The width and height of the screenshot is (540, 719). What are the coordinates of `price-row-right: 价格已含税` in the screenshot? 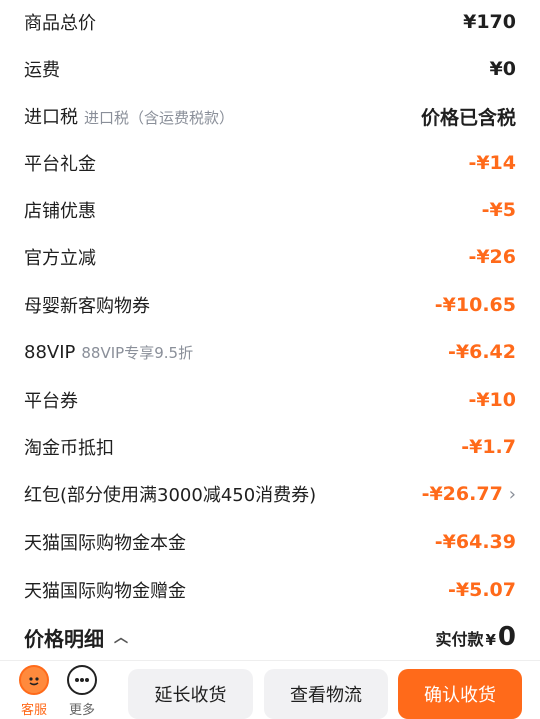 It's located at (468, 116).